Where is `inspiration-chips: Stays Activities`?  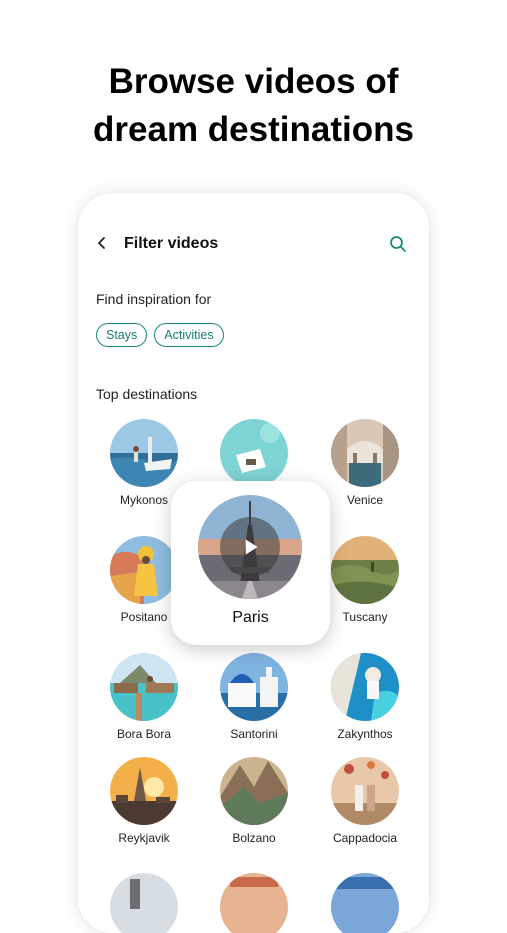
inspiration-chips: Stays Activities is located at coordinates (160, 335).